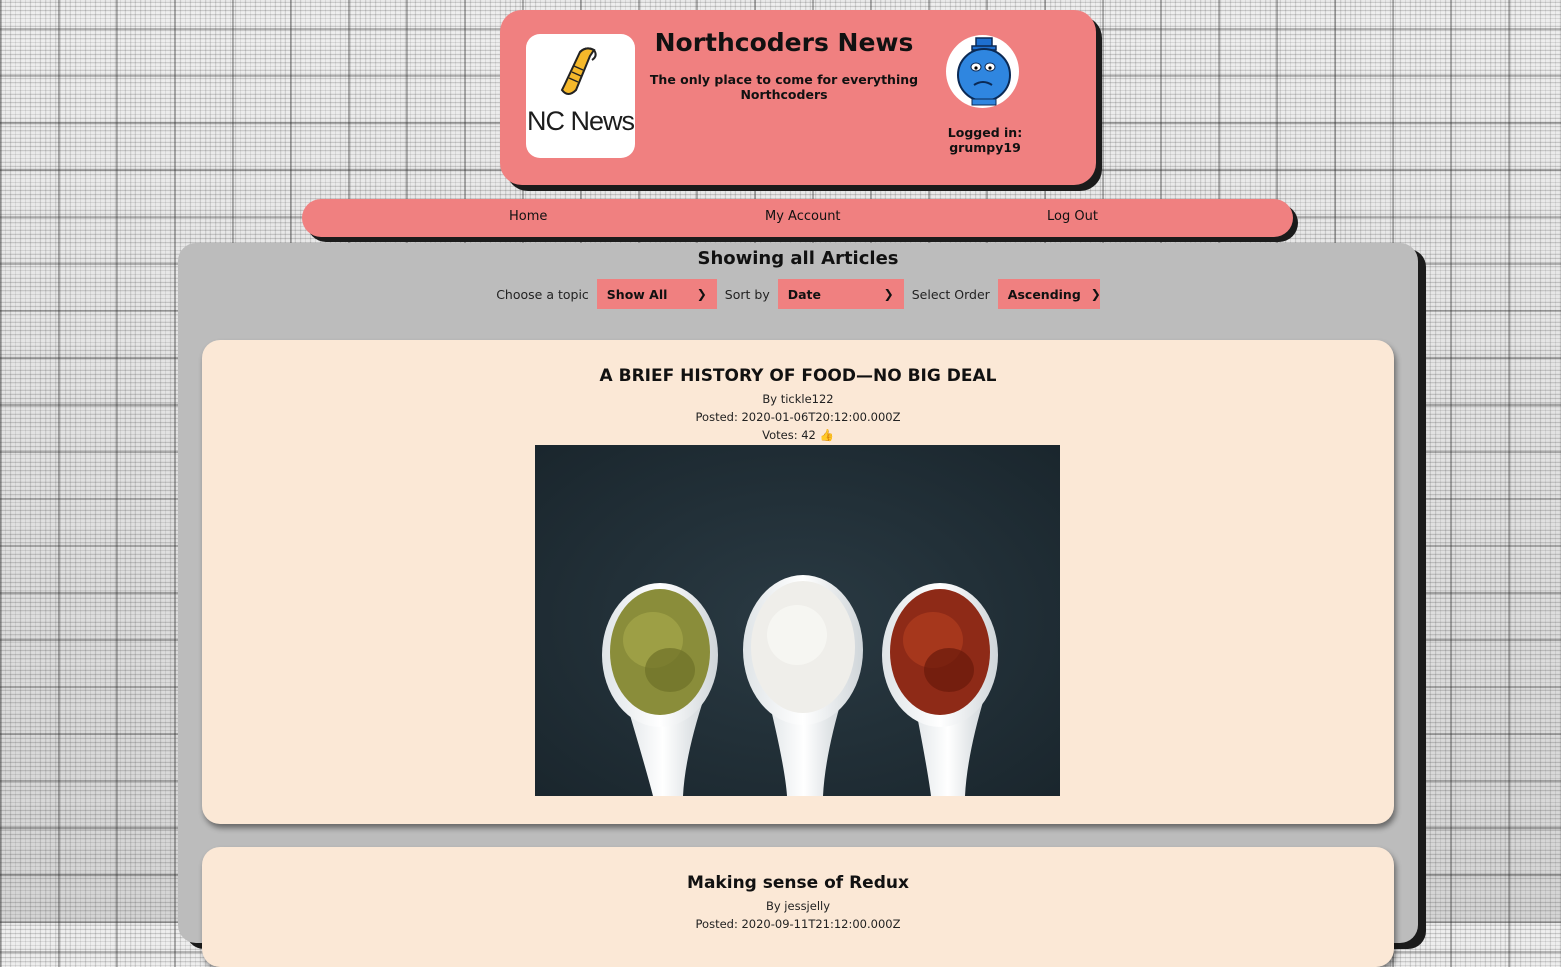  I want to click on article-image, so click(797, 620).